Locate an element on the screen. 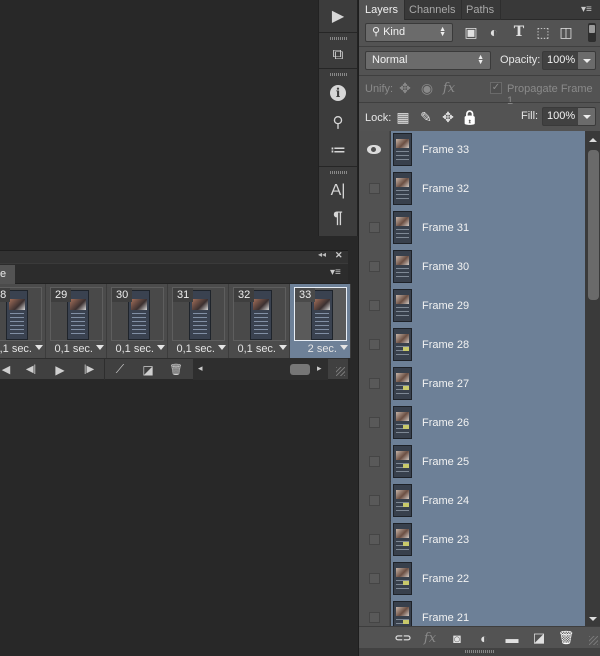  info-icon: i is located at coordinates (338, 93).